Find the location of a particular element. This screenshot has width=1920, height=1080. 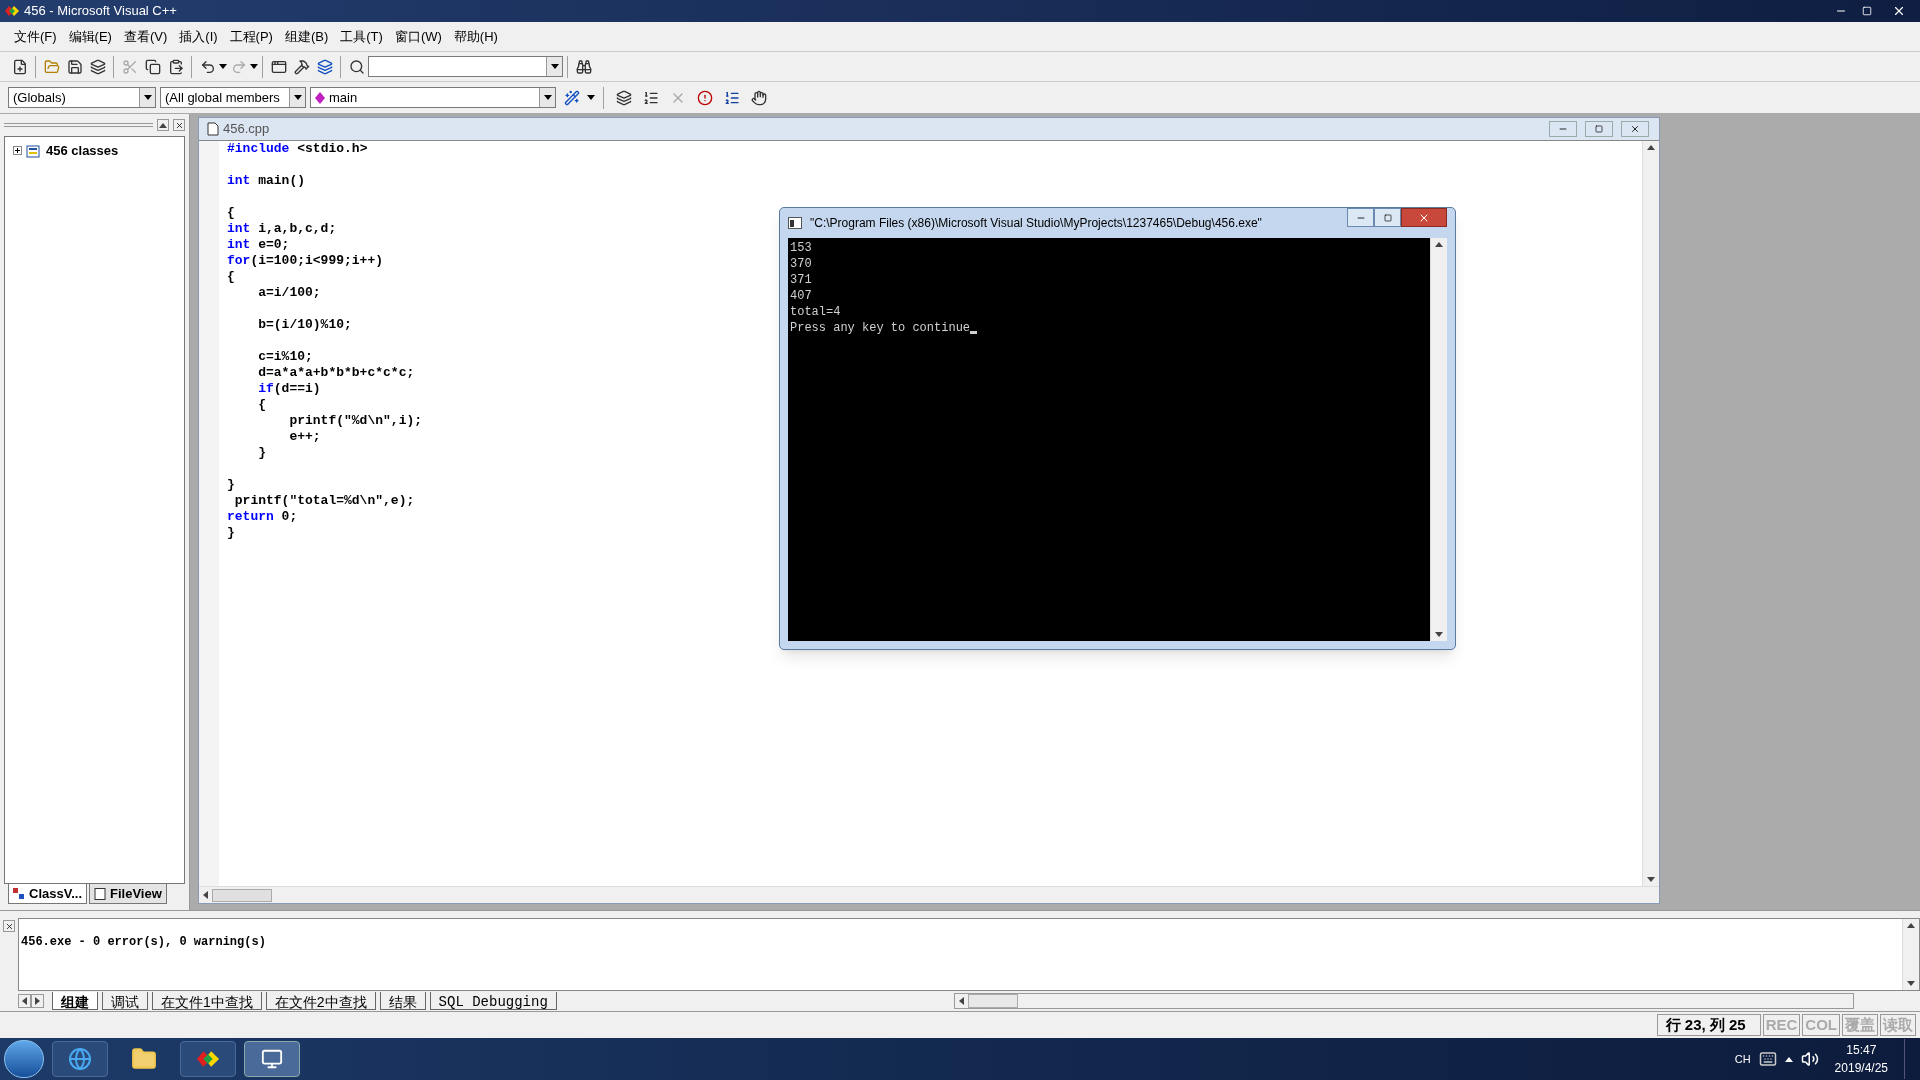

taskbar-browser-button is located at coordinates (80, 1059).